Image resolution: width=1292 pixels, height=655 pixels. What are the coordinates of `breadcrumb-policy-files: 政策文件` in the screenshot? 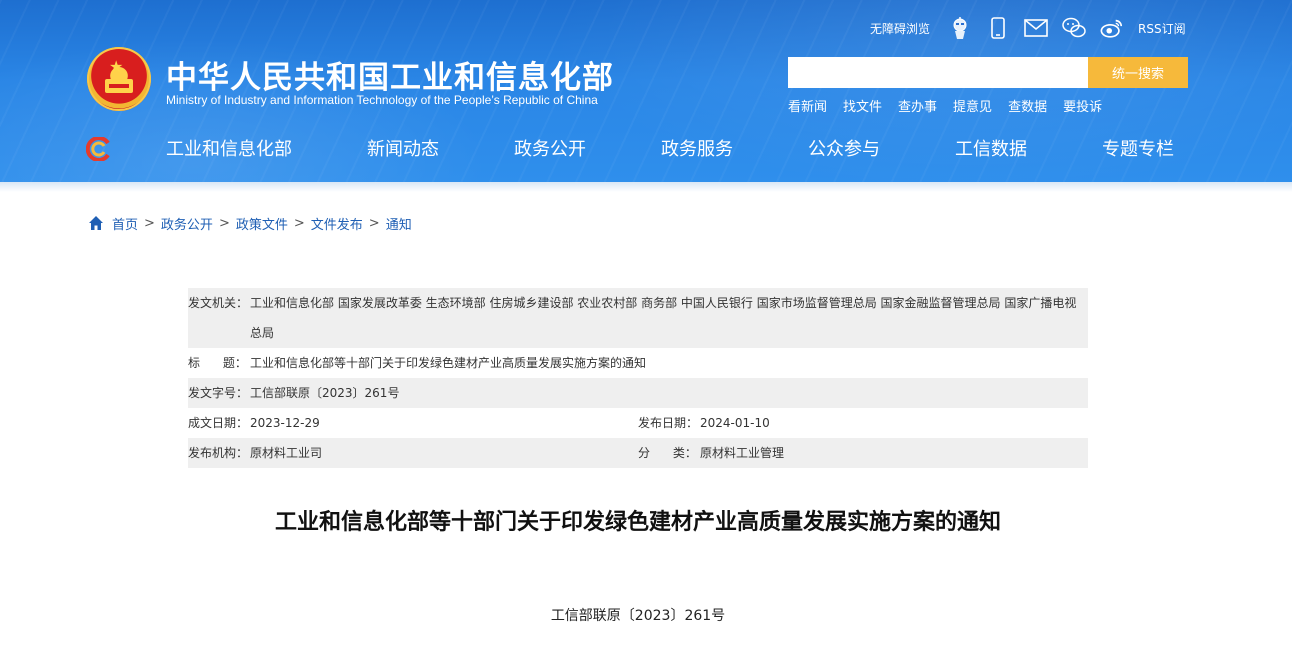 It's located at (262, 223).